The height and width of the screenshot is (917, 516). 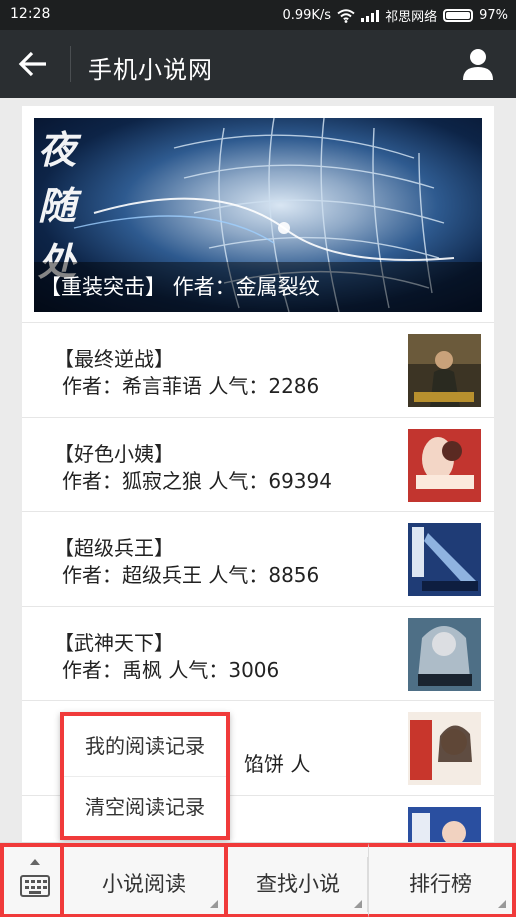 I want to click on bottom-menu-bar: 小说阅读 查找小说 排行榜, so click(x=258, y=879).